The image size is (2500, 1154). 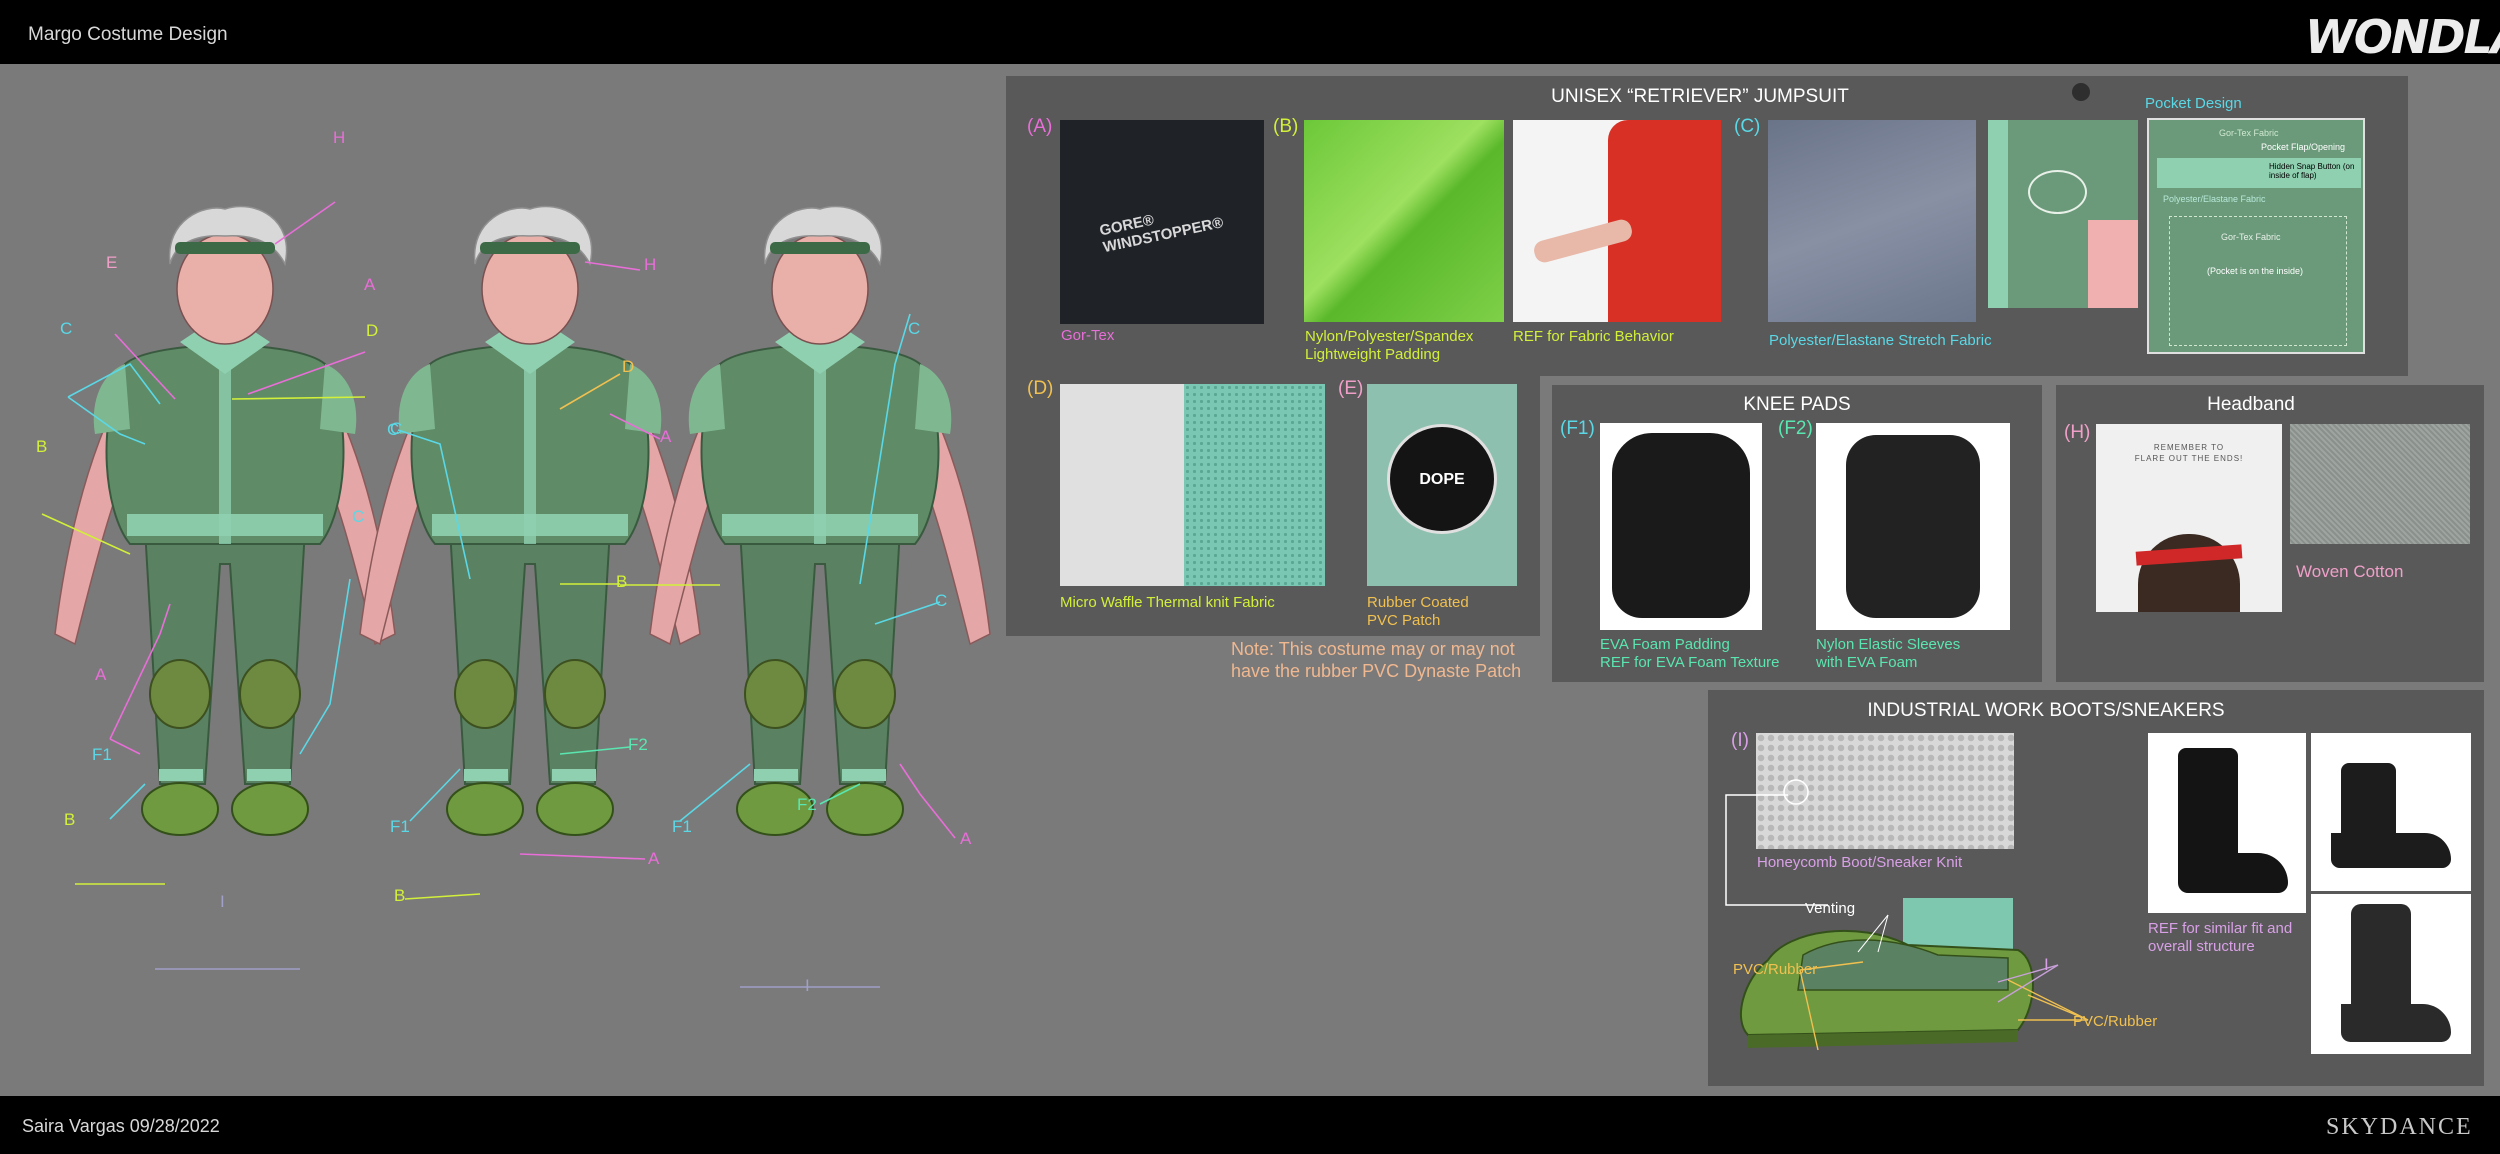 I want to click on label-f1-front: F1, so click(x=102, y=754).